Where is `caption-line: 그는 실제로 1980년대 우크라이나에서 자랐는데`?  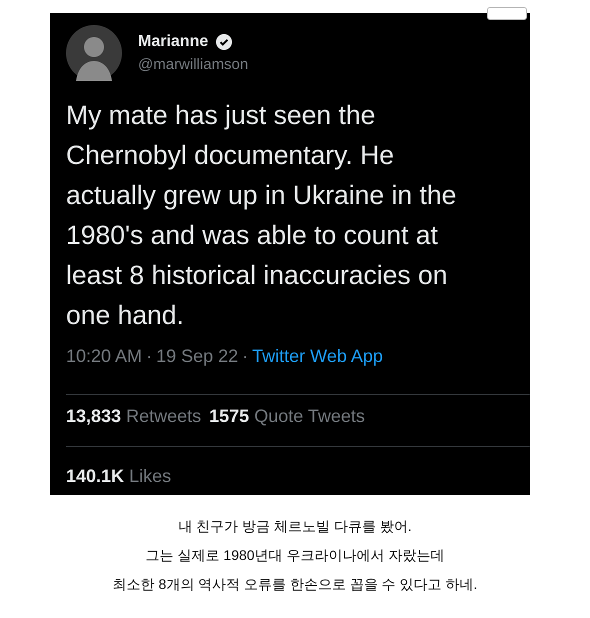 caption-line: 그는 실제로 1980년대 우크라이나에서 자랐는데 is located at coordinates (295, 555).